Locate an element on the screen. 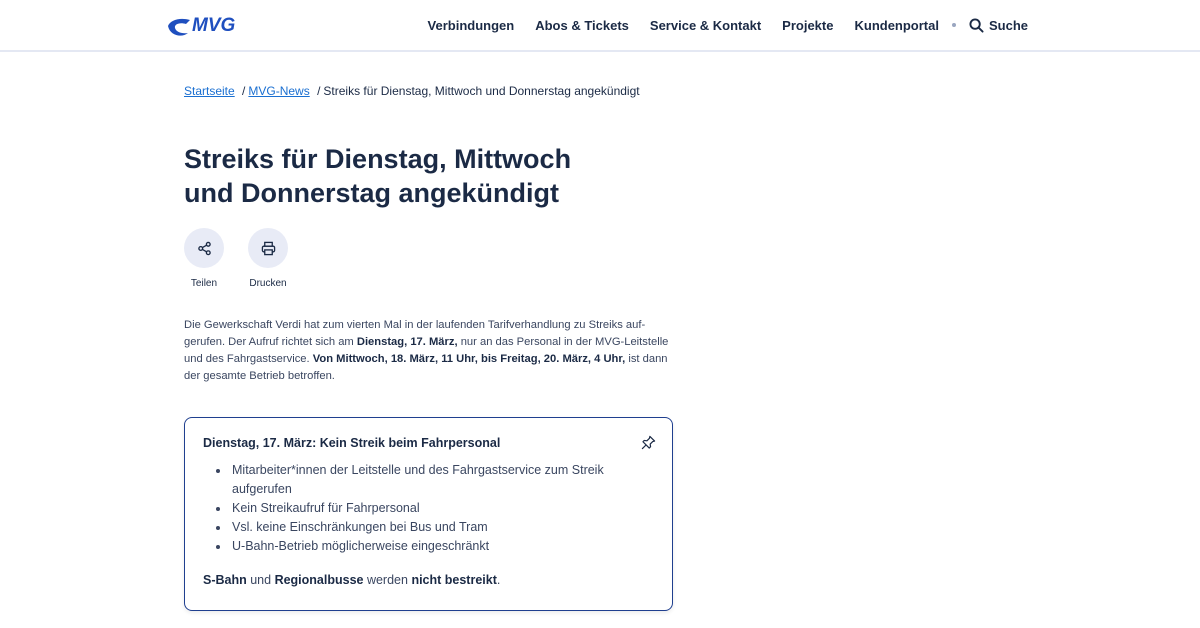  nav-verbindungen: Verbindungen is located at coordinates (471, 25).